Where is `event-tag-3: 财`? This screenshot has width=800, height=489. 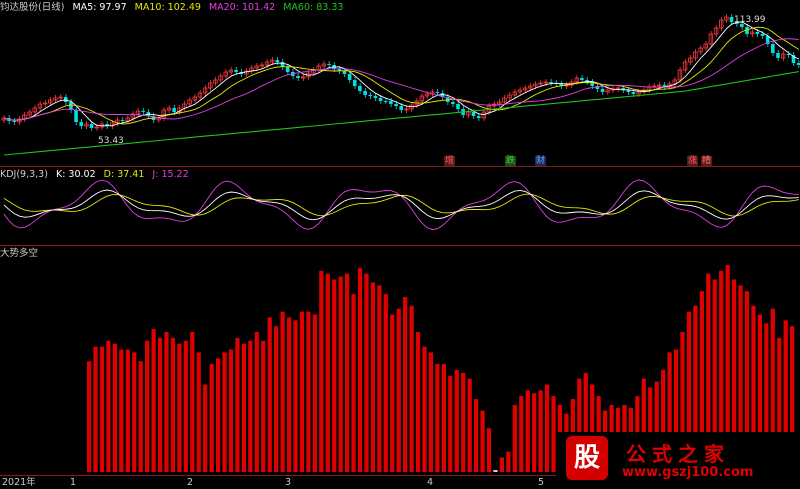
event-tag-3: 财 is located at coordinates (541, 161).